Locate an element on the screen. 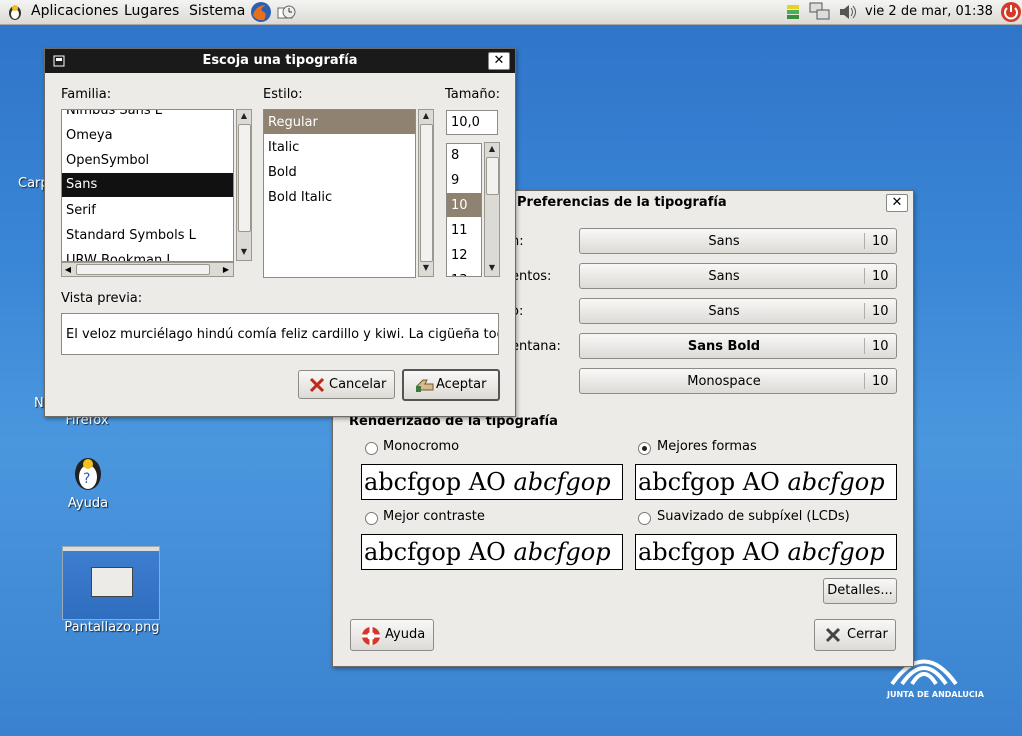  family-item-selected: Sans is located at coordinates (147, 185).